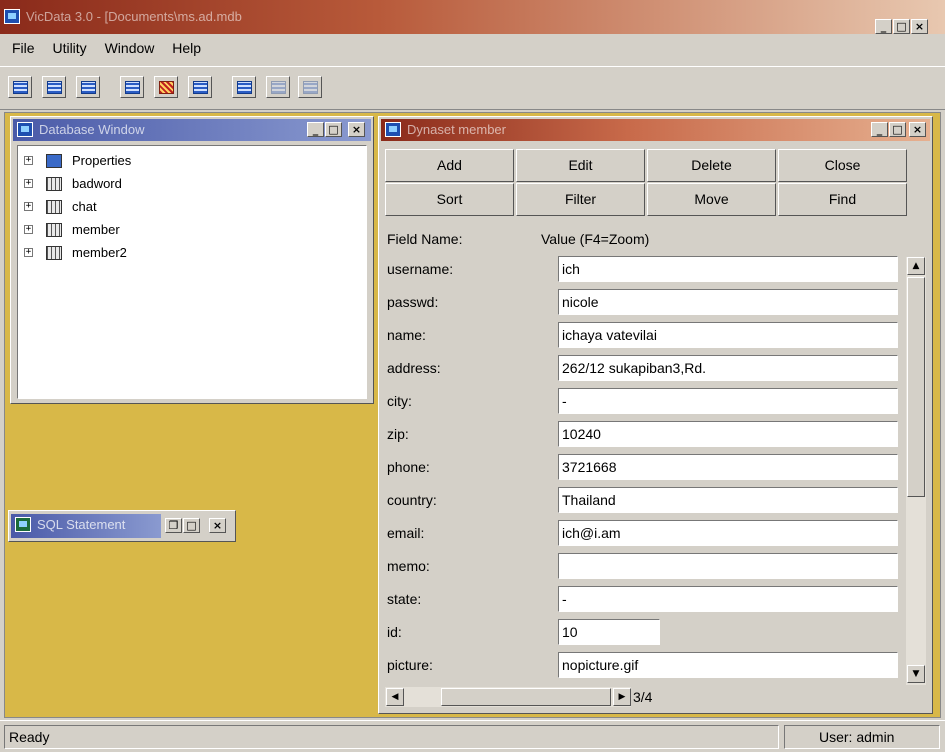  Describe the element at coordinates (916, 674) in the screenshot. I see `scroll-down-icon: ▼` at that location.